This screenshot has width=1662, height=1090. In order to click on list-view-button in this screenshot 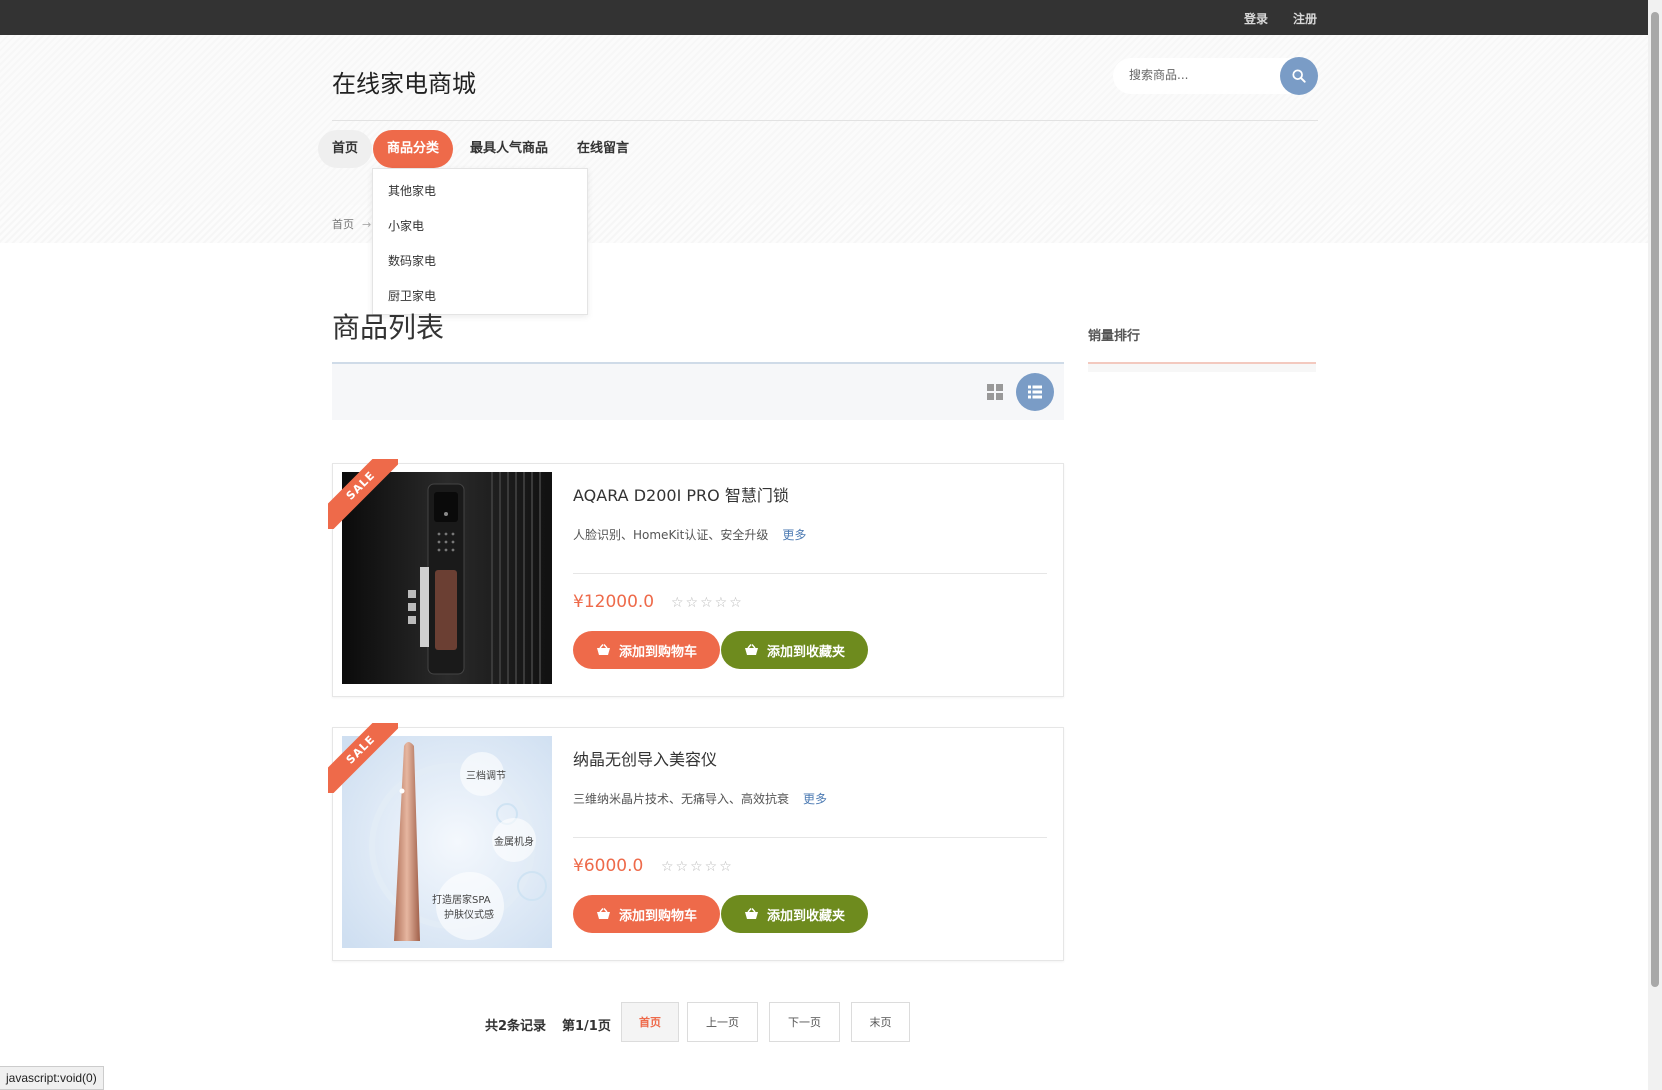, I will do `click(1035, 392)`.